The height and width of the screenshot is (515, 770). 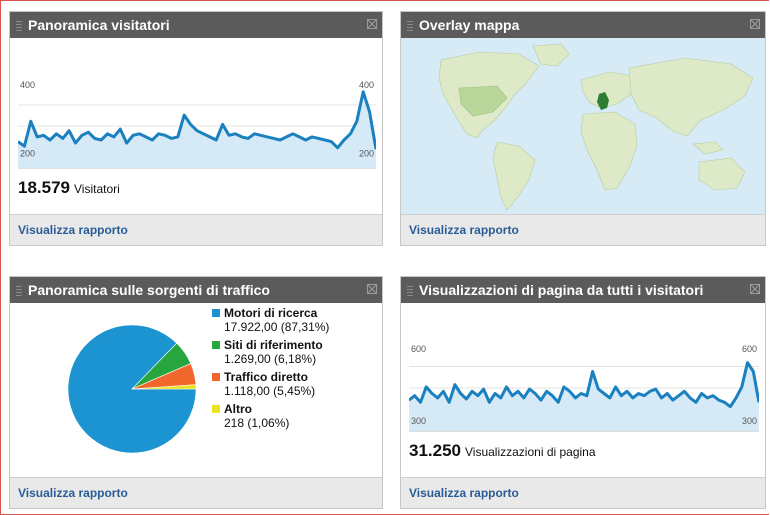 What do you see at coordinates (149, 290) in the screenshot?
I see `widget-title: Panoramica sulle sorgenti di traffico` at bounding box center [149, 290].